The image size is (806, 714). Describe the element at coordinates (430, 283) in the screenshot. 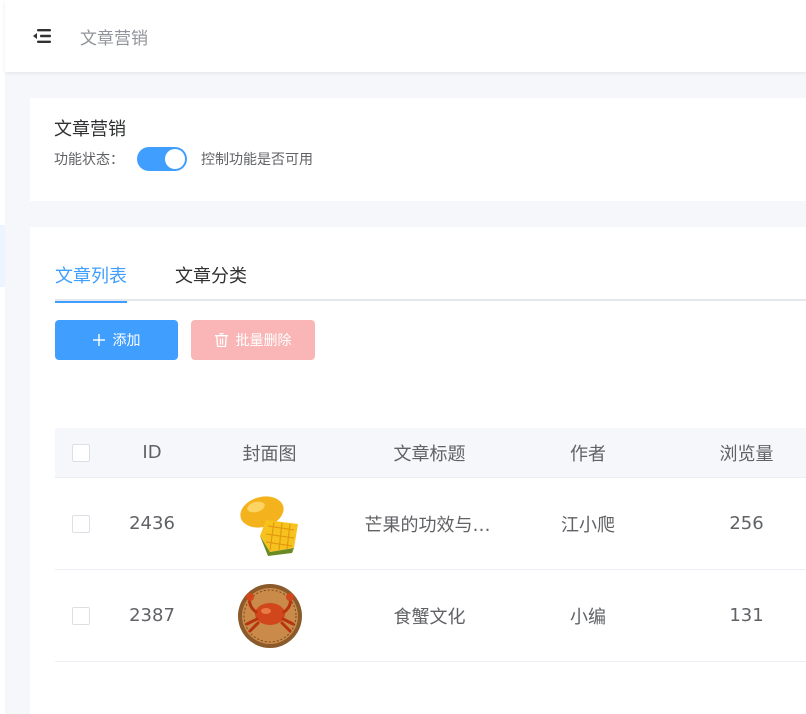

I see `tab-bar: 文章列表 文章分类` at that location.